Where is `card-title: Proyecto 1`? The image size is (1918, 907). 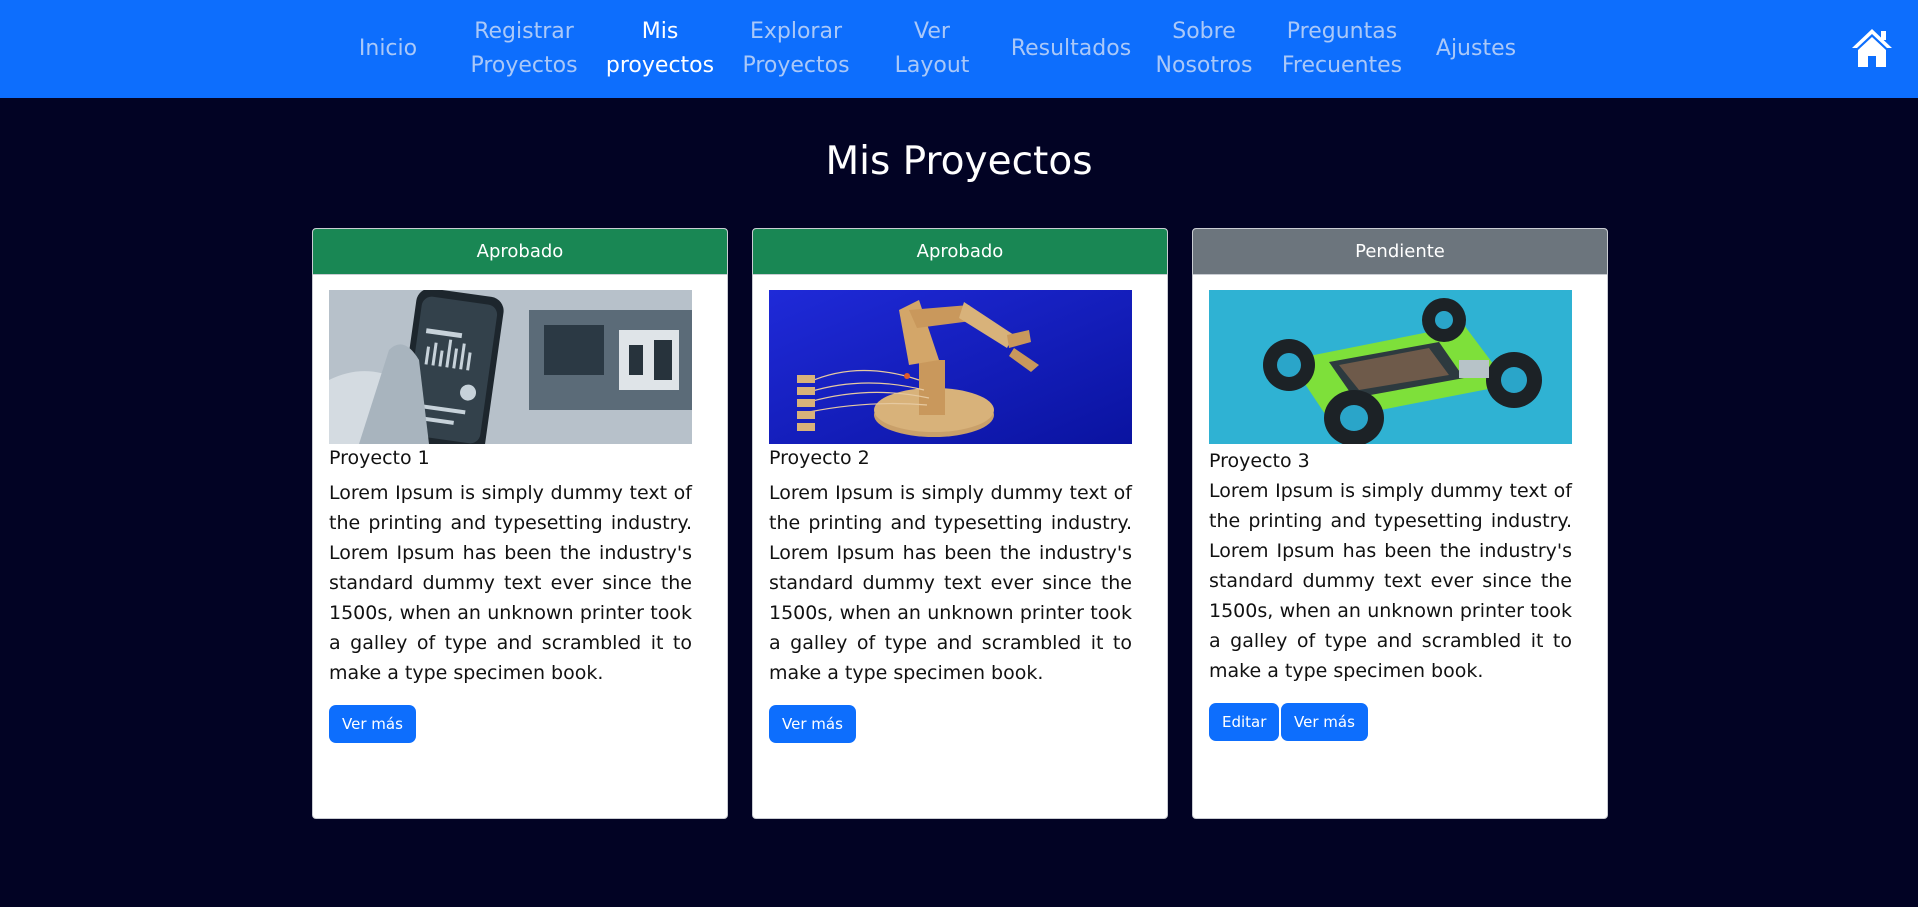 card-title: Proyecto 1 is located at coordinates (379, 458).